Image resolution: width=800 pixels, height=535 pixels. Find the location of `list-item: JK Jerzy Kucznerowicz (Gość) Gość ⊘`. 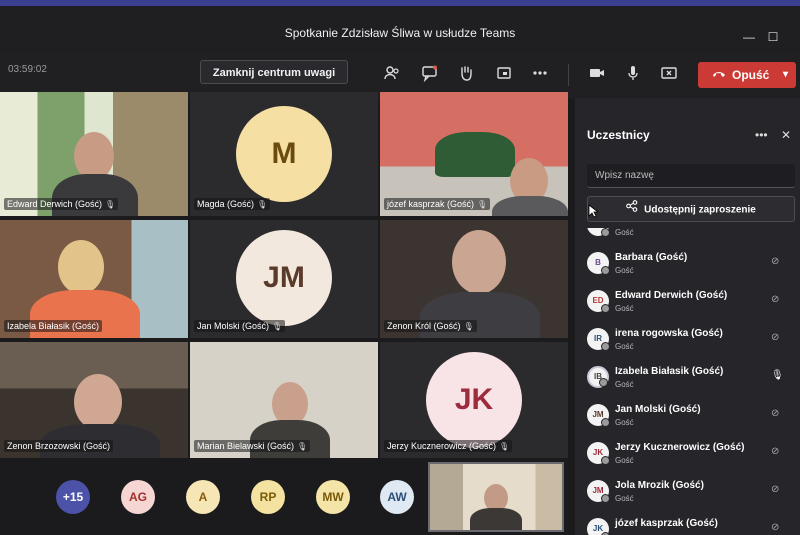

list-item: JK Jerzy Kucznerowicz (Gość) Gość ⊘ is located at coordinates (687, 455).